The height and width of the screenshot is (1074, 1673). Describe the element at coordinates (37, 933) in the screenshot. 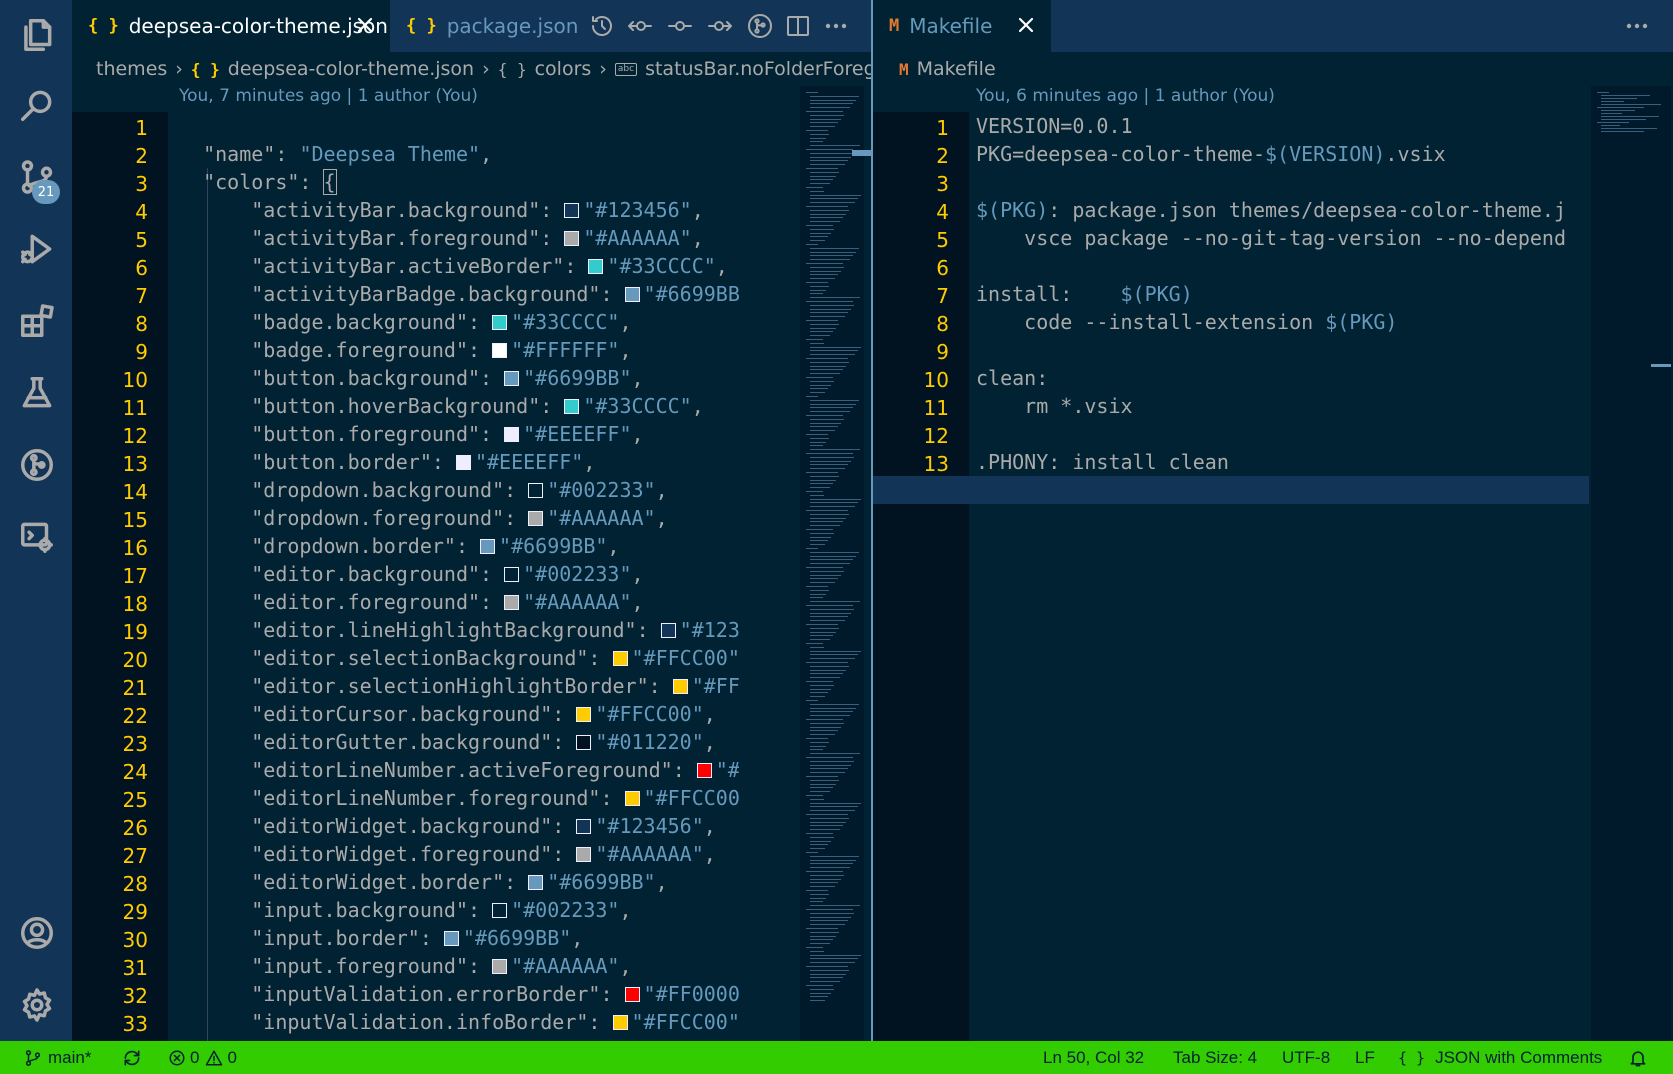

I see `accounts-icon` at that location.